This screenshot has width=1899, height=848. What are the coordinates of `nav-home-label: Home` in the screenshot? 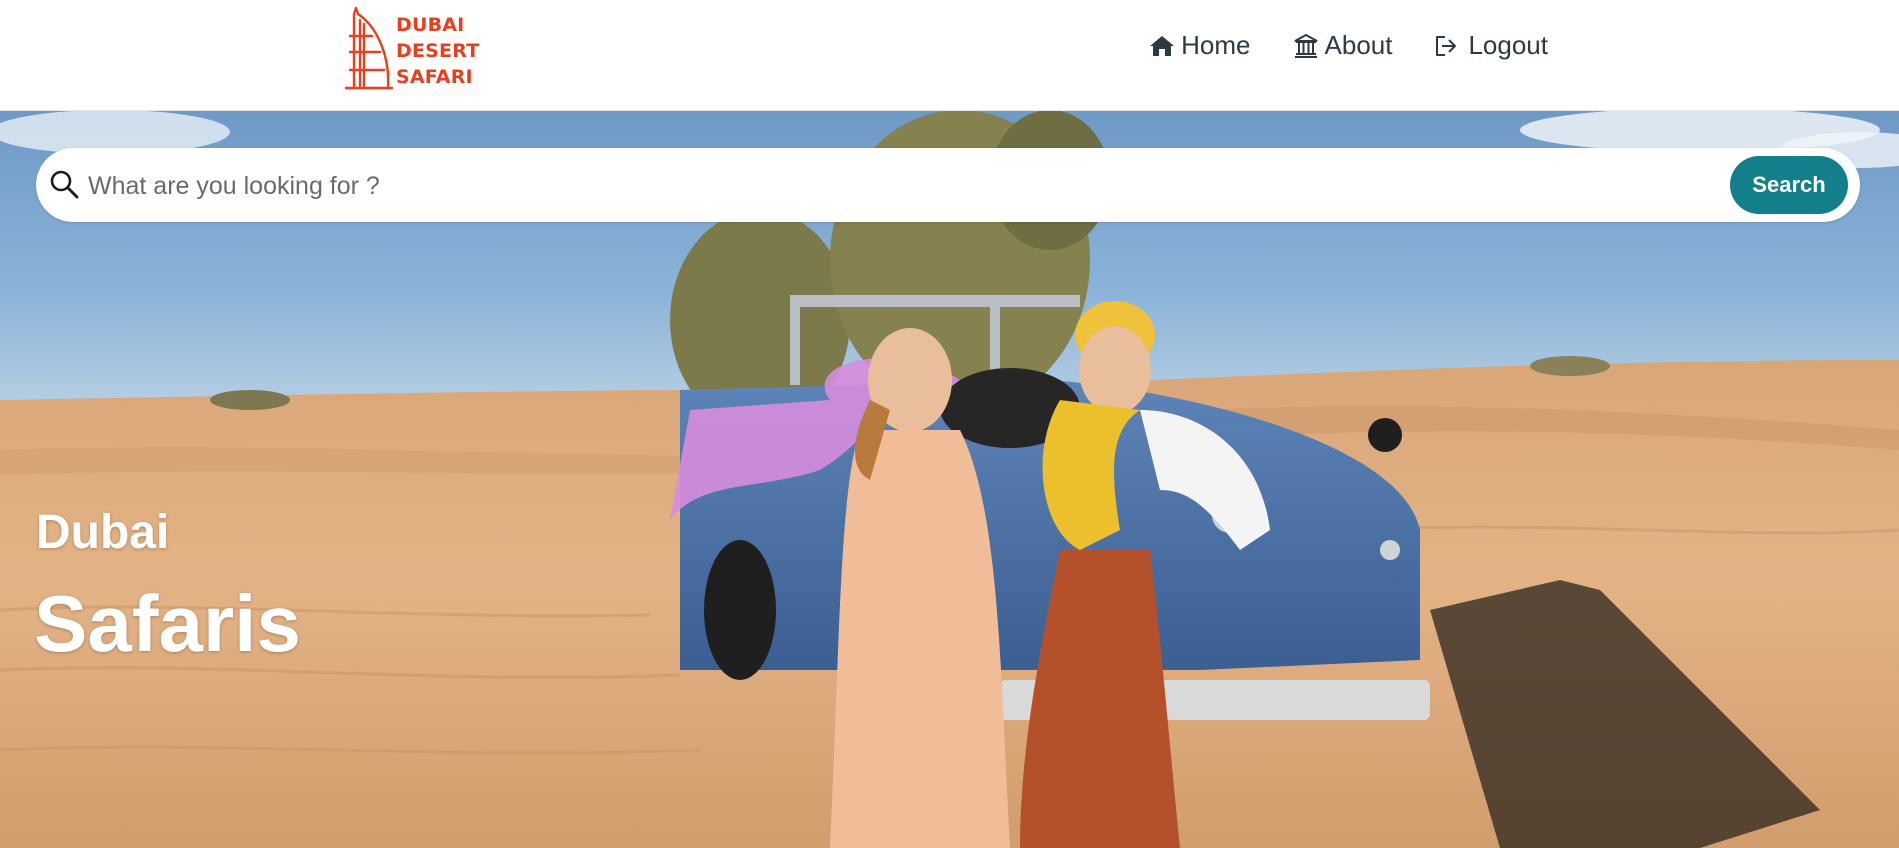 It's located at (1216, 45).